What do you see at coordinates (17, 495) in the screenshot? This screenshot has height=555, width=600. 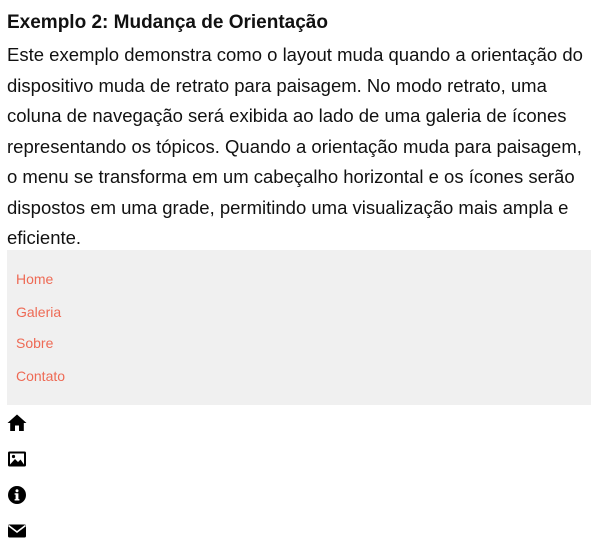 I see `info-icon` at bounding box center [17, 495].